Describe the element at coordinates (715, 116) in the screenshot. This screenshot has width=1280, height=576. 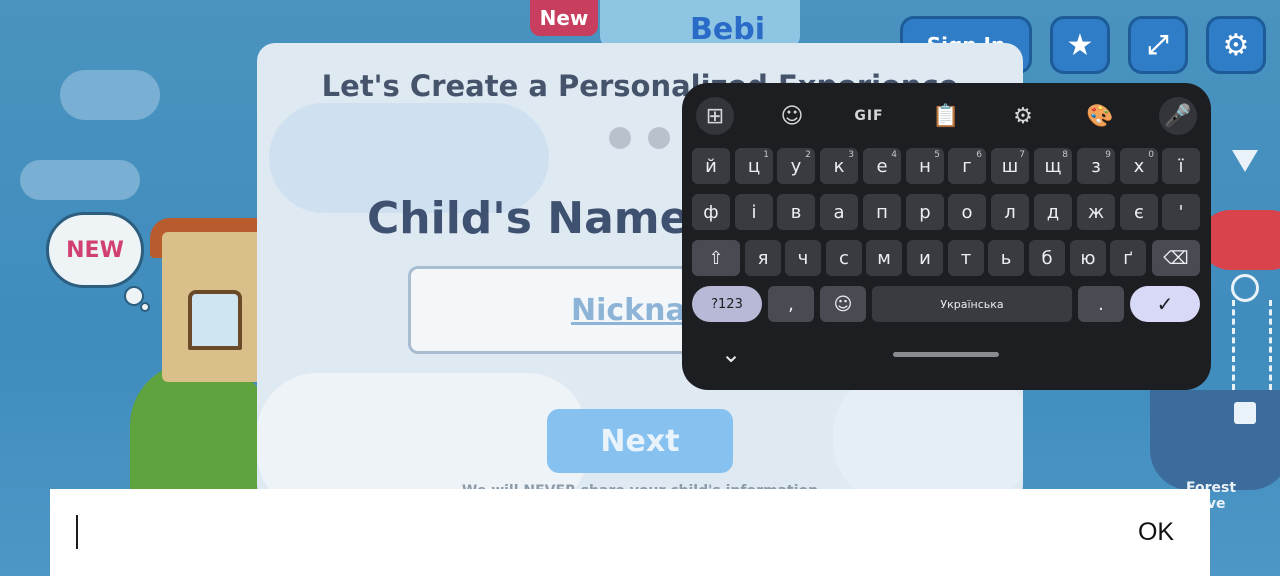
I see `apps-grid-icon: ⊞` at that location.